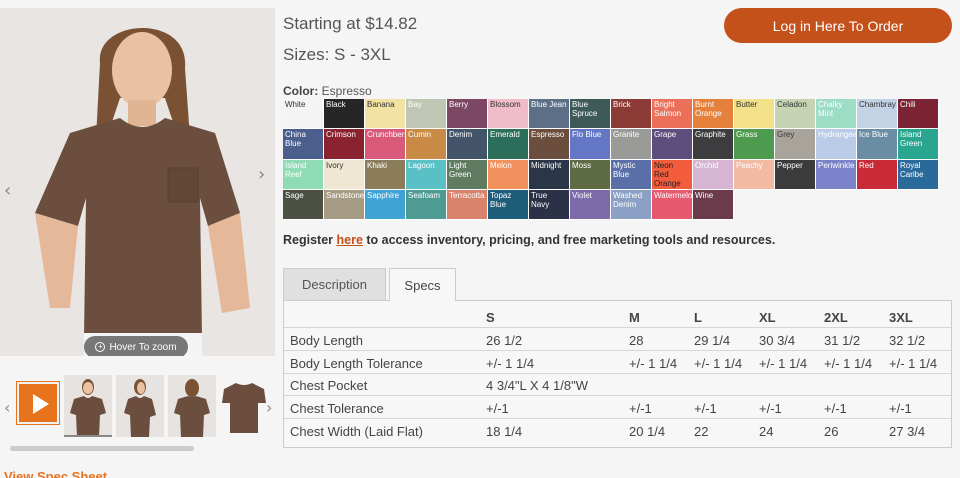  What do you see at coordinates (334, 284) in the screenshot?
I see `tab-description: Description` at bounding box center [334, 284].